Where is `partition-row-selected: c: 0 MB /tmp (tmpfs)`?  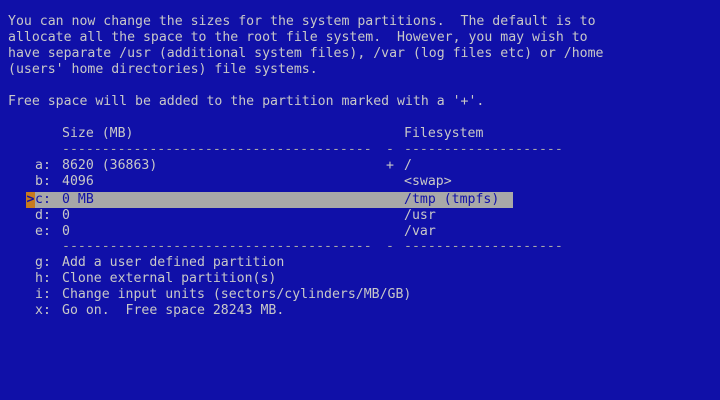 partition-row-selected: c: 0 MB /tmp (tmpfs) is located at coordinates (269, 200).